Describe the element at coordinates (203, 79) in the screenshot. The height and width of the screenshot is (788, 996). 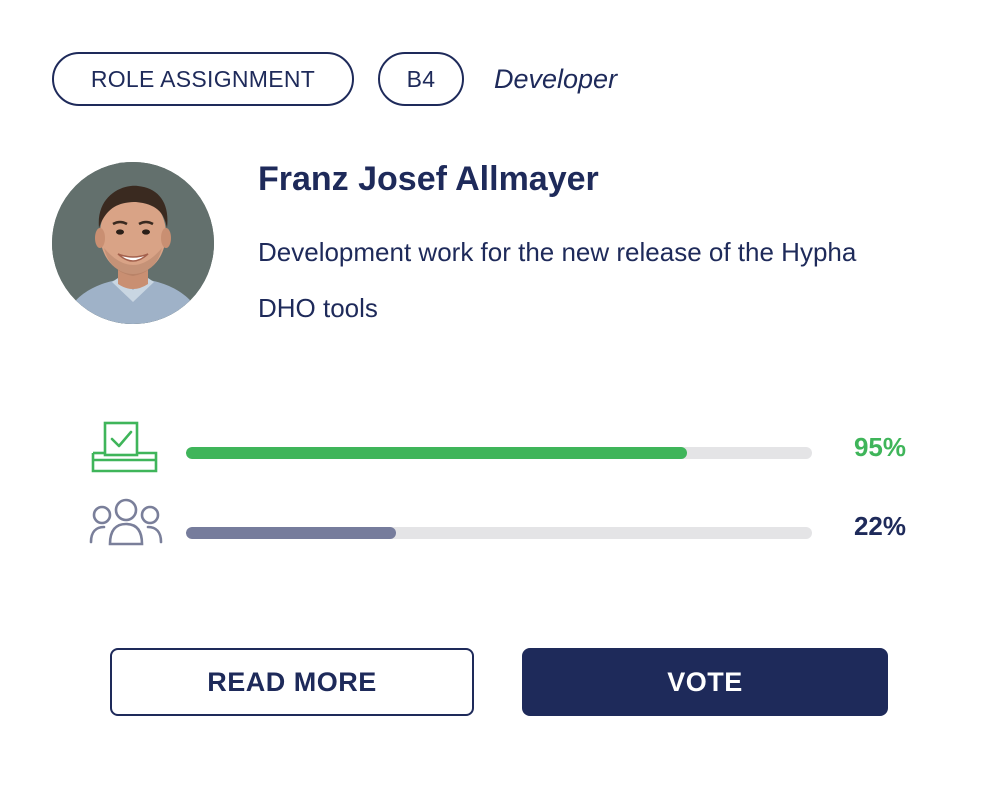
I see `proposal-type-badge: ROLE ASSIGNMENT` at that location.